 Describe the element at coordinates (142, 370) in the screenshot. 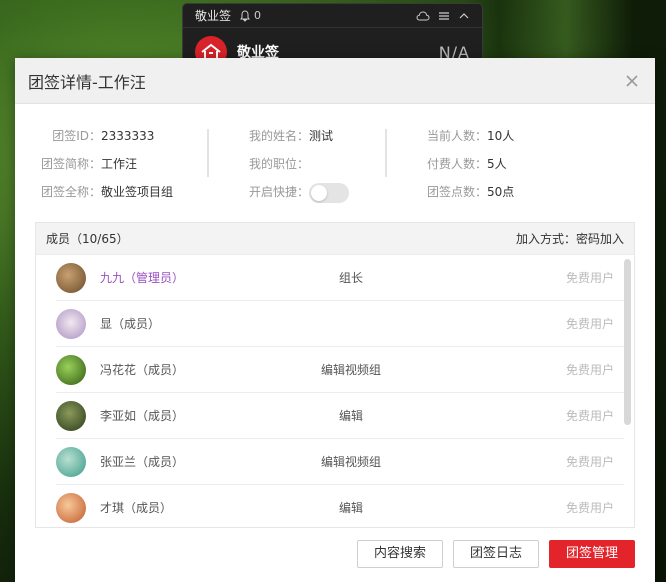

I see `member-name: 冯花花（成员）` at that location.